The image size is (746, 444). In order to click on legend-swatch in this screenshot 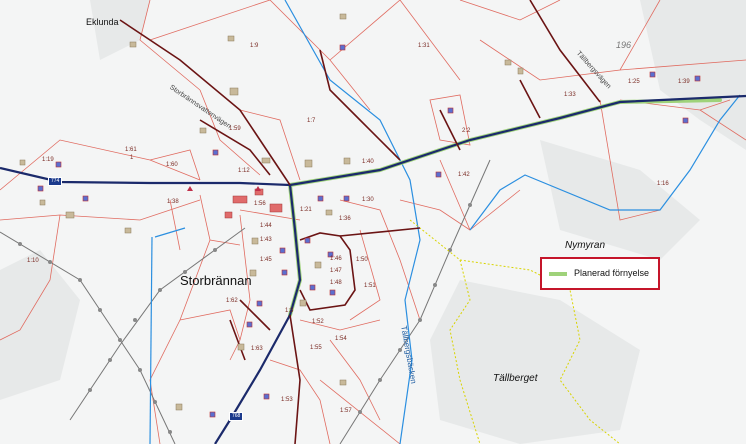, I will do `click(558, 274)`.